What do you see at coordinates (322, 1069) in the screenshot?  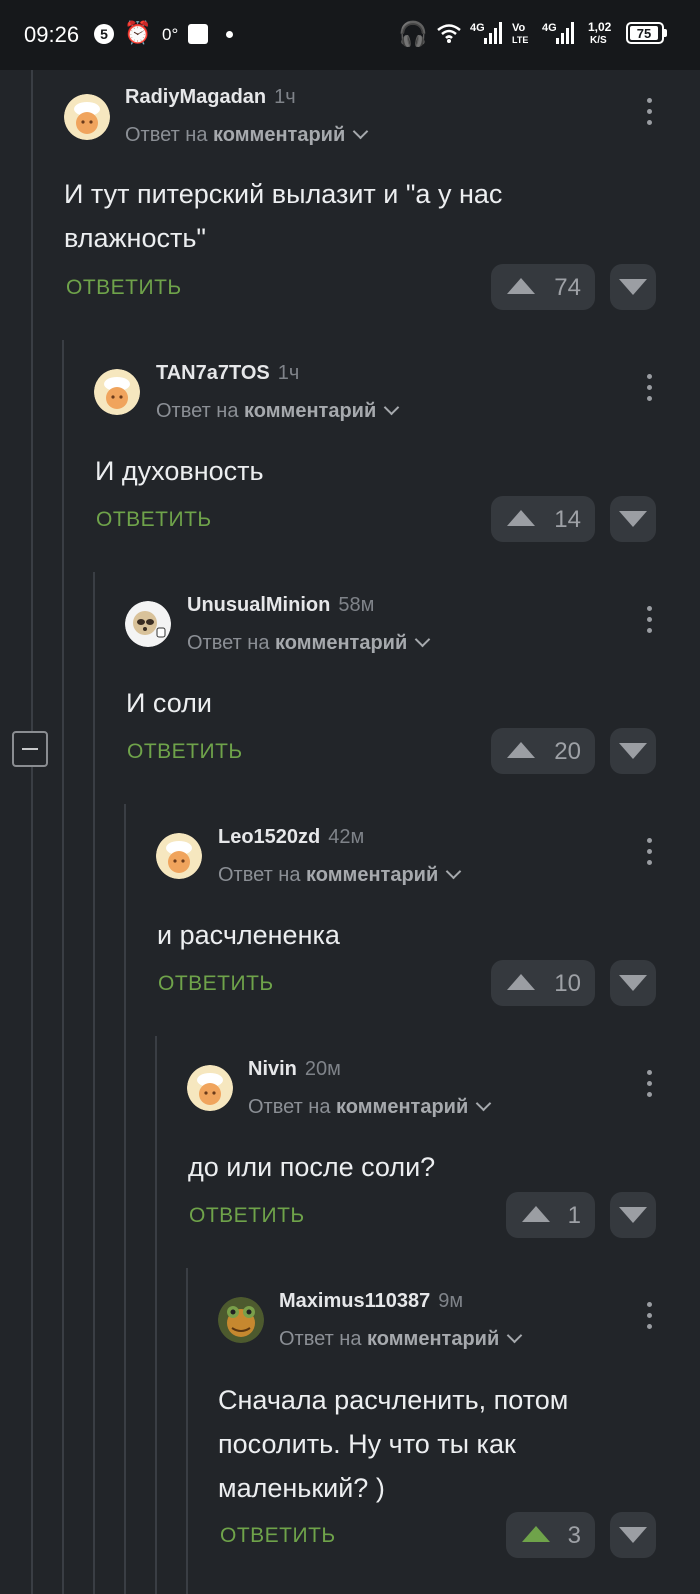 I see `comment-age: 20м` at bounding box center [322, 1069].